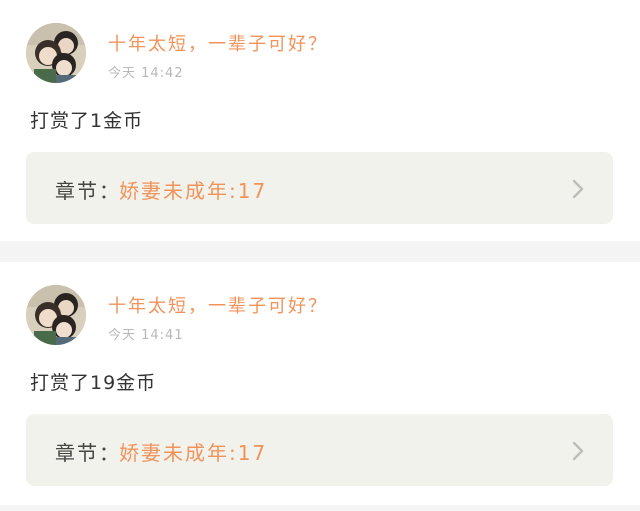 This screenshot has width=640, height=511. I want to click on timestamp: 今天 14:42, so click(146, 73).